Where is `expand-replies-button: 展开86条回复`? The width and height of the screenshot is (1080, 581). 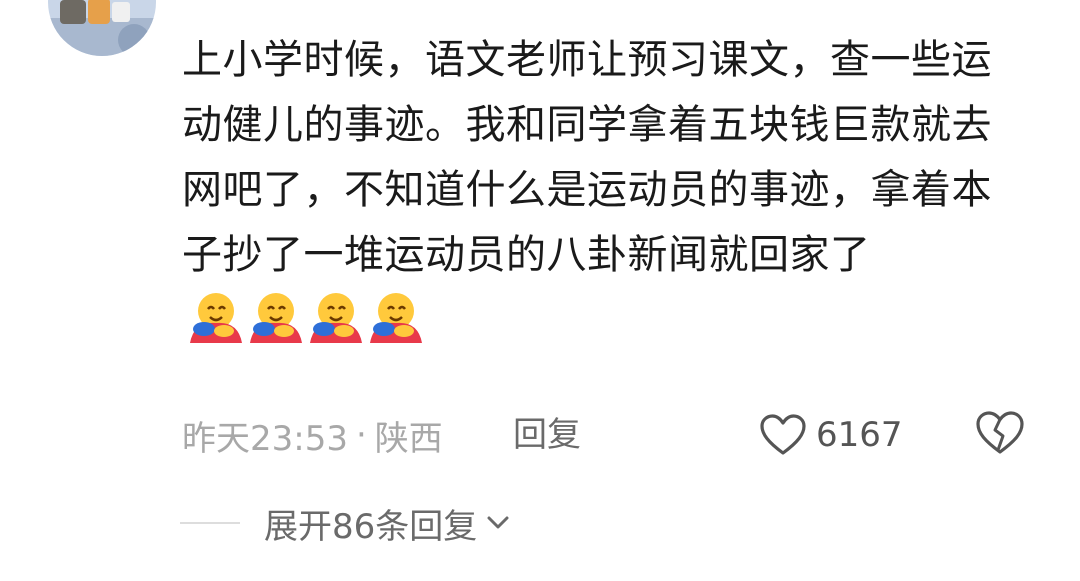
expand-replies-button: 展开86条回复 is located at coordinates (388, 523).